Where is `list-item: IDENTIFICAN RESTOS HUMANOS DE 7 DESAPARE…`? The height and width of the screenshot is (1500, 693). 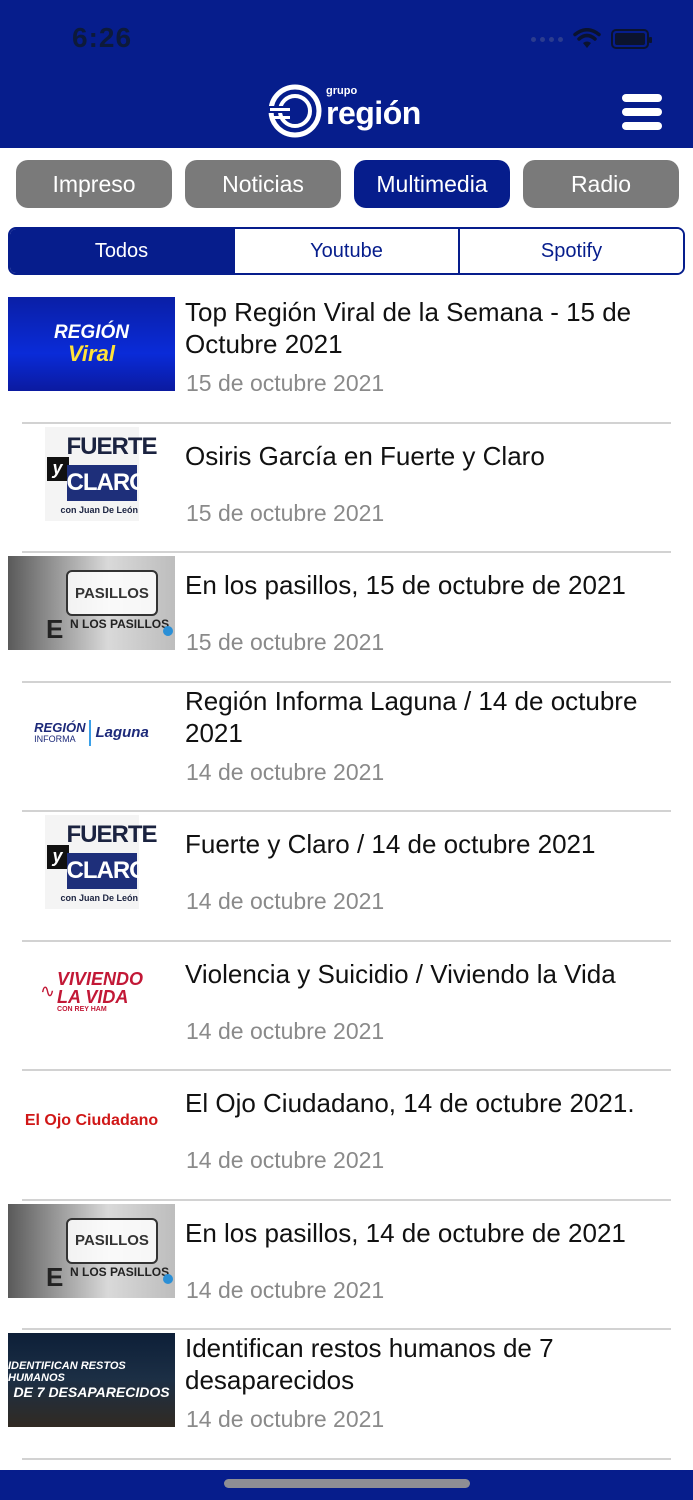 list-item: IDENTIFICAN RESTOS HUMANOS DE 7 DESAPARE… is located at coordinates (346, 1395).